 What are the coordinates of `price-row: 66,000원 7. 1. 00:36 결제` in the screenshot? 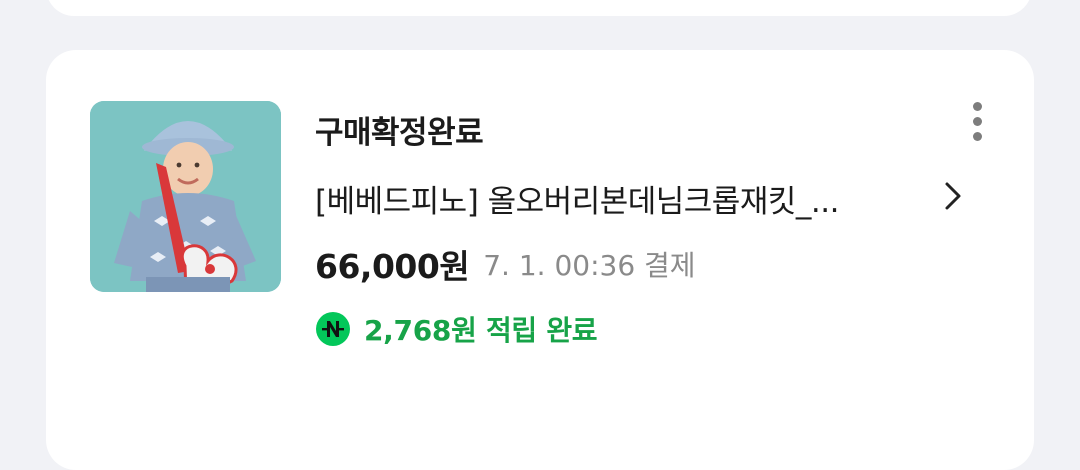 It's located at (505, 263).